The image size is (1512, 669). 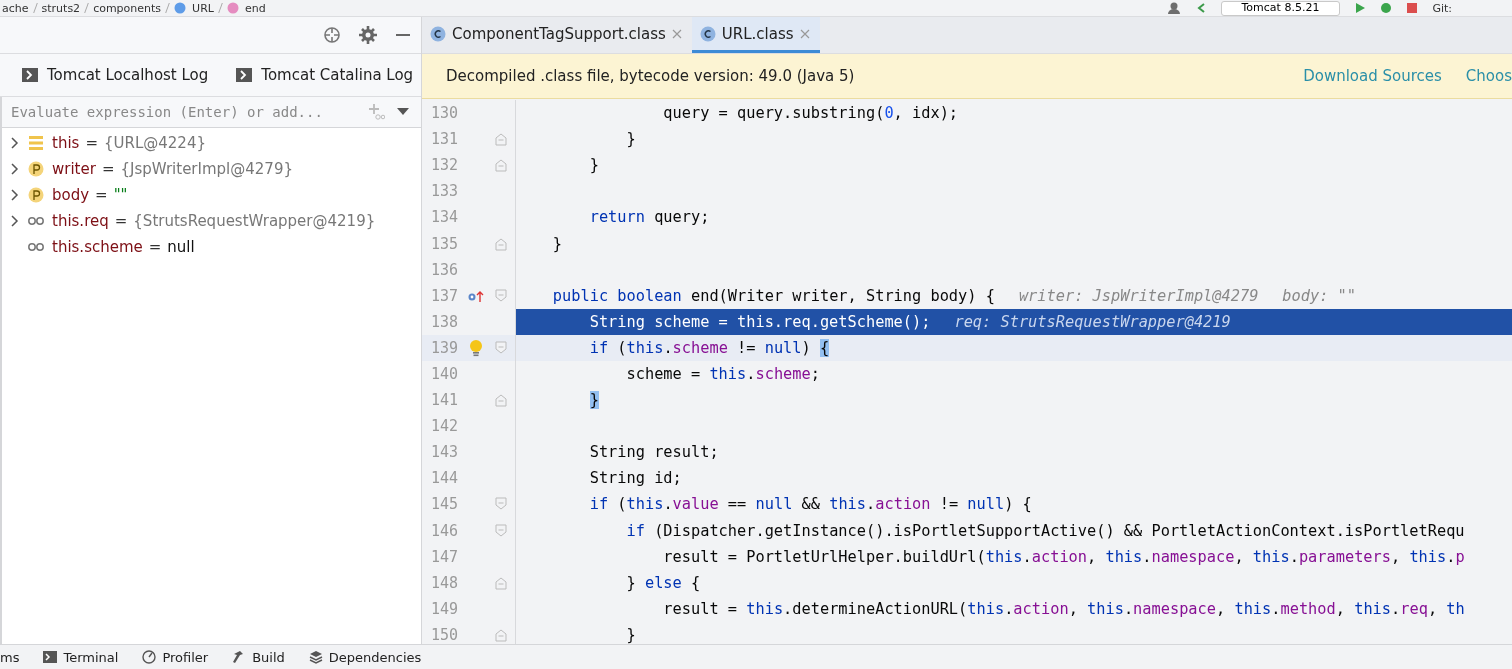 I want to click on code-line: String result;, so click(x=654, y=453).